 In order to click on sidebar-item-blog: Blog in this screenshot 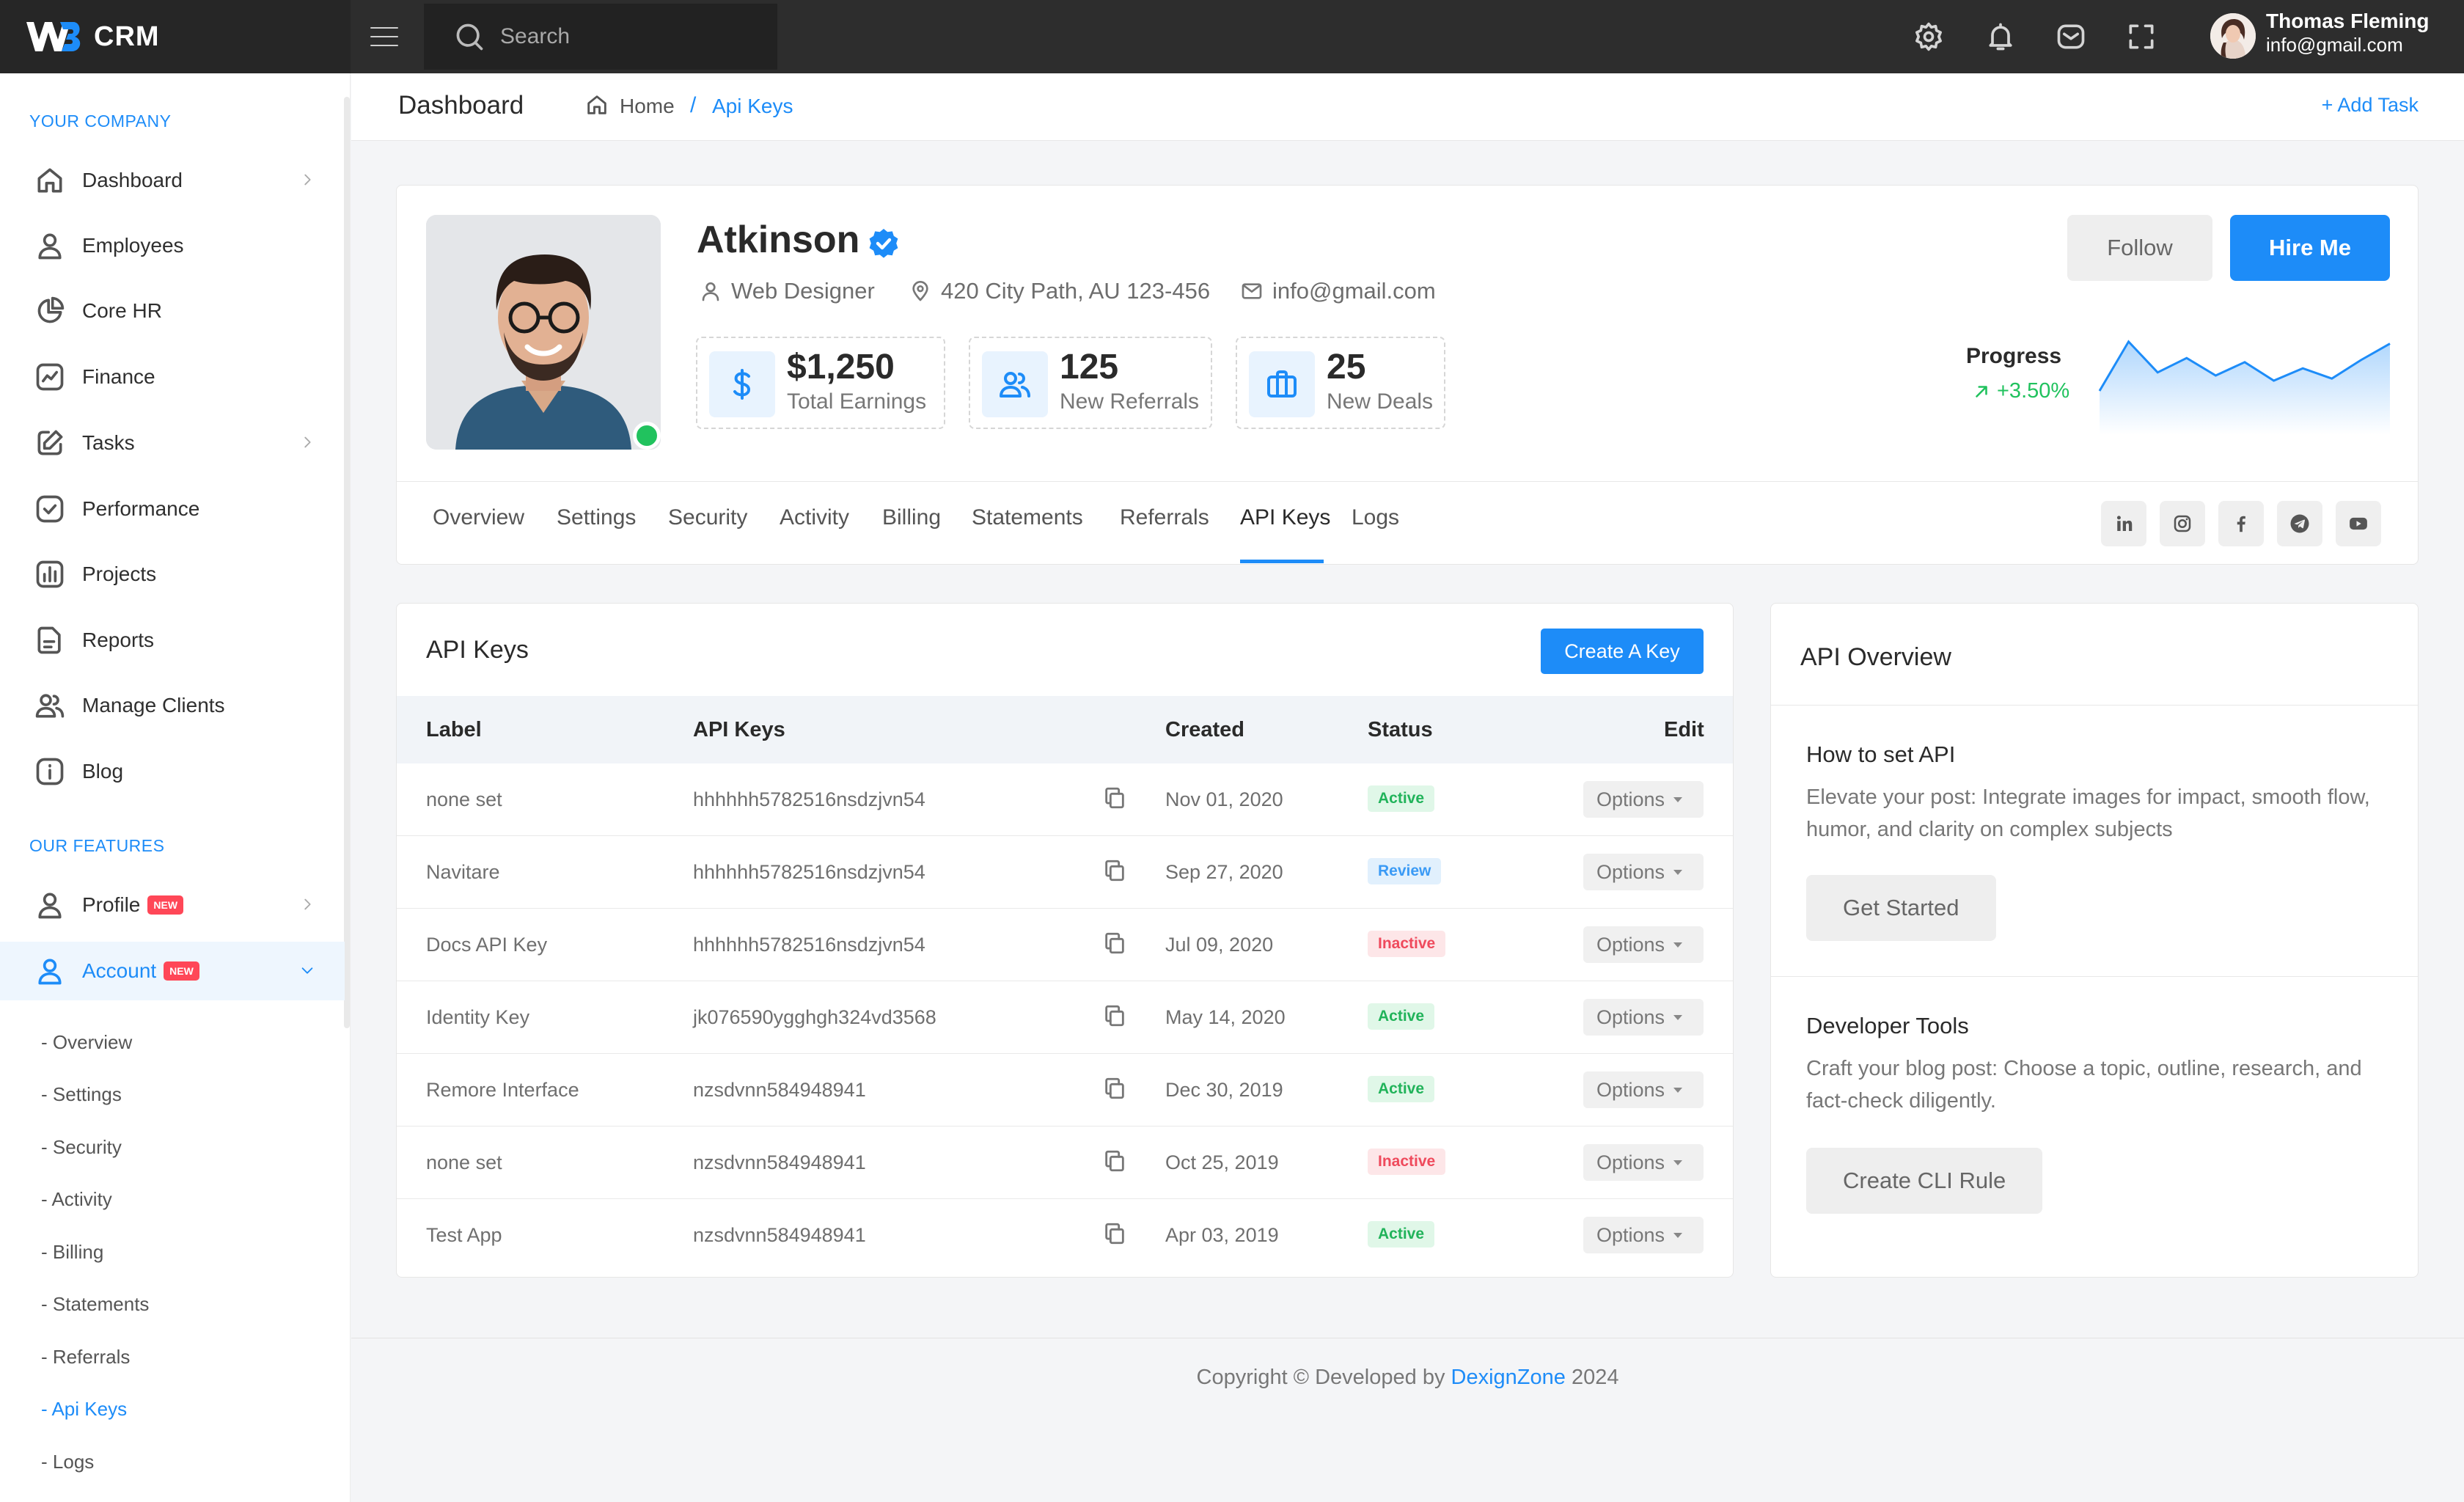, I will do `click(172, 772)`.